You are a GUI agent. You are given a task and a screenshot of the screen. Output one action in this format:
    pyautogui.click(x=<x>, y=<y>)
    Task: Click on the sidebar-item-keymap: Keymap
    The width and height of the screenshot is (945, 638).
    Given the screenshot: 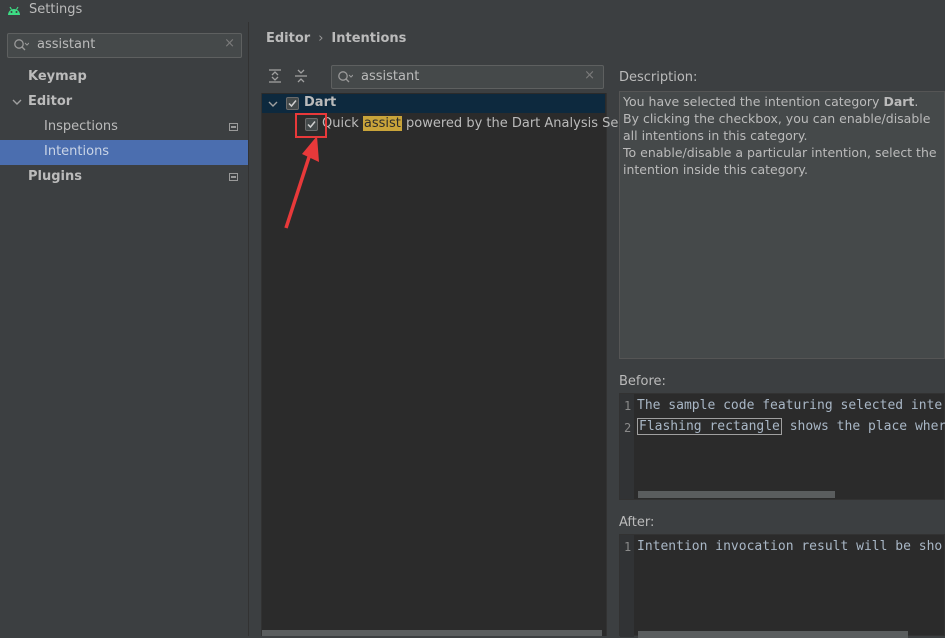 What is the action you would take?
    pyautogui.click(x=124, y=77)
    